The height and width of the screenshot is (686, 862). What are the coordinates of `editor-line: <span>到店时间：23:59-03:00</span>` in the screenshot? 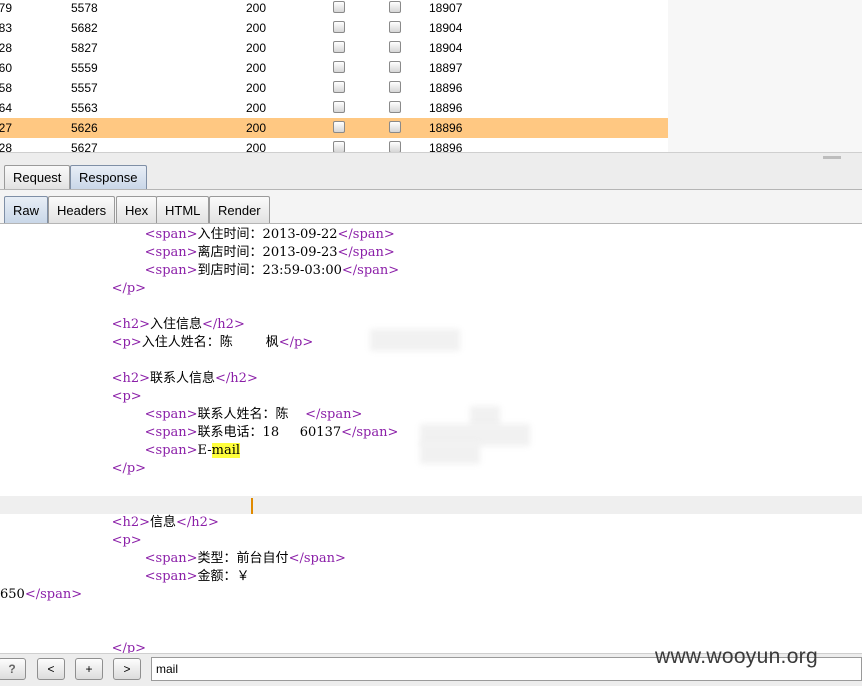 It's located at (431, 271).